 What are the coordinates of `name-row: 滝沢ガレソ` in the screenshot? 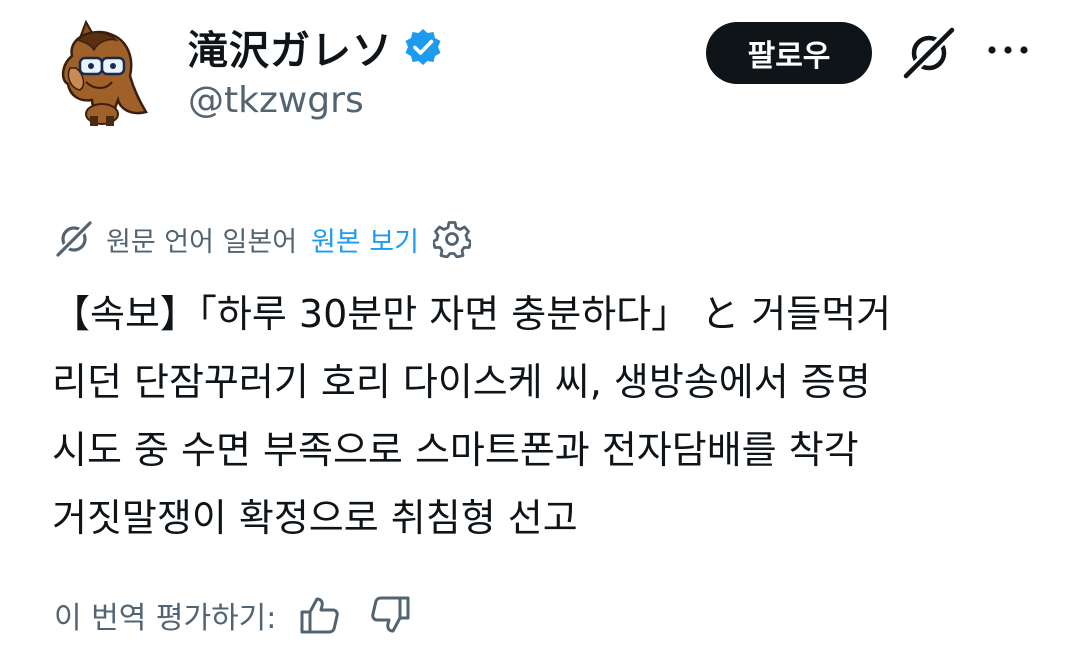 It's located at (315, 48).